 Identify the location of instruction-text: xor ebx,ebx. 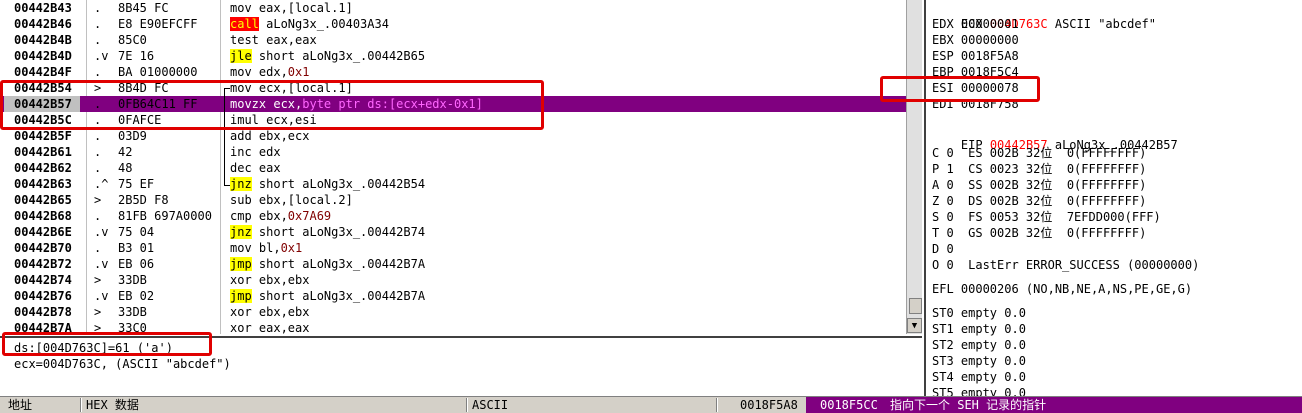
(270, 312).